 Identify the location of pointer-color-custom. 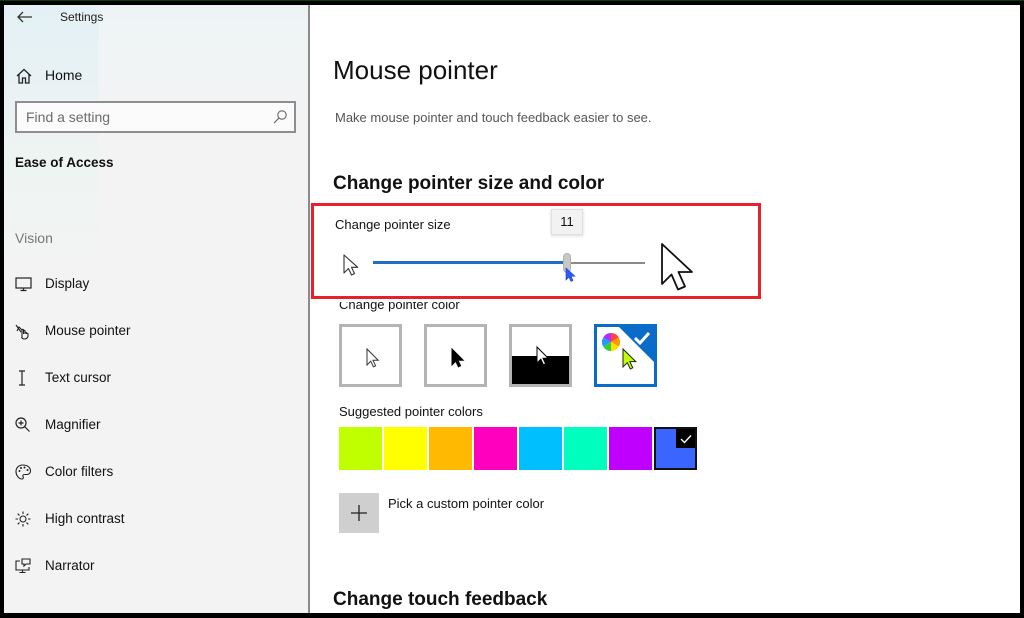
(625, 355).